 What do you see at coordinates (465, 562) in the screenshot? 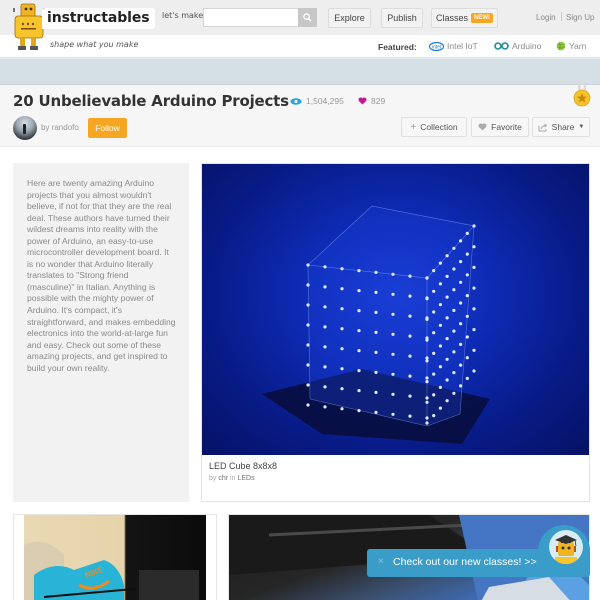
I see `classes-promo-link: Check out our new classes! >>` at bounding box center [465, 562].